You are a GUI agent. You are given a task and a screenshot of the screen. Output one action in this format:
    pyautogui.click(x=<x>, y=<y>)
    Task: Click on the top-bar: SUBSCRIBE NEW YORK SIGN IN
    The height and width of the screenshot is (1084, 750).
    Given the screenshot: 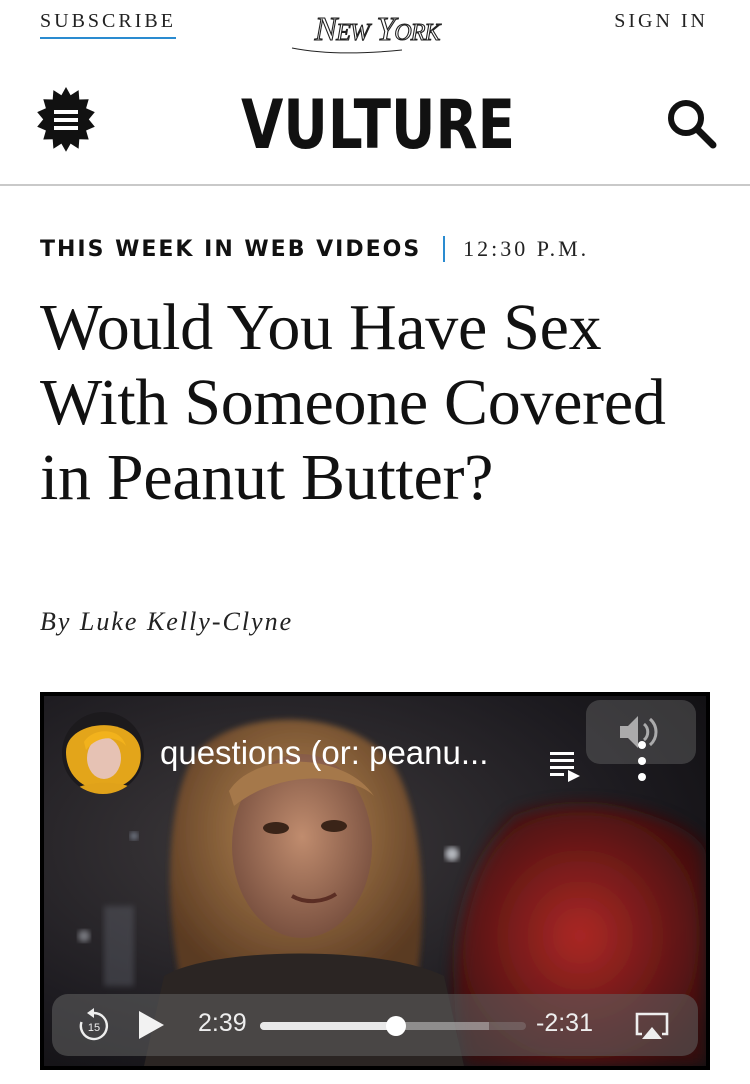 What is the action you would take?
    pyautogui.click(x=375, y=30)
    